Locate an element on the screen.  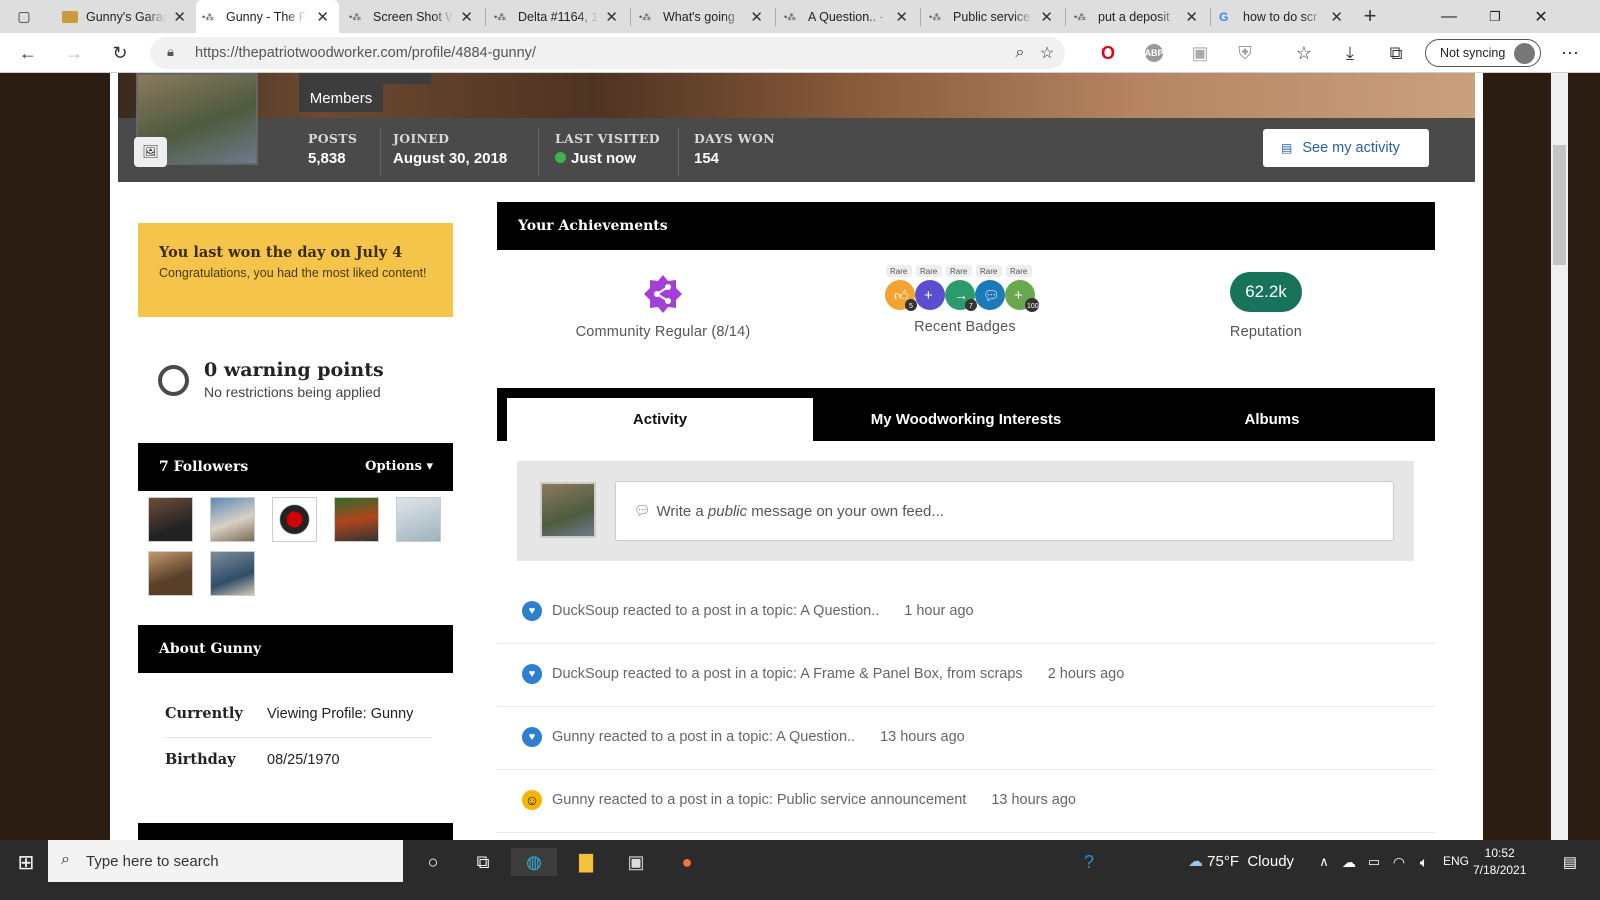
help-icon: ? is located at coordinates (1089, 862).